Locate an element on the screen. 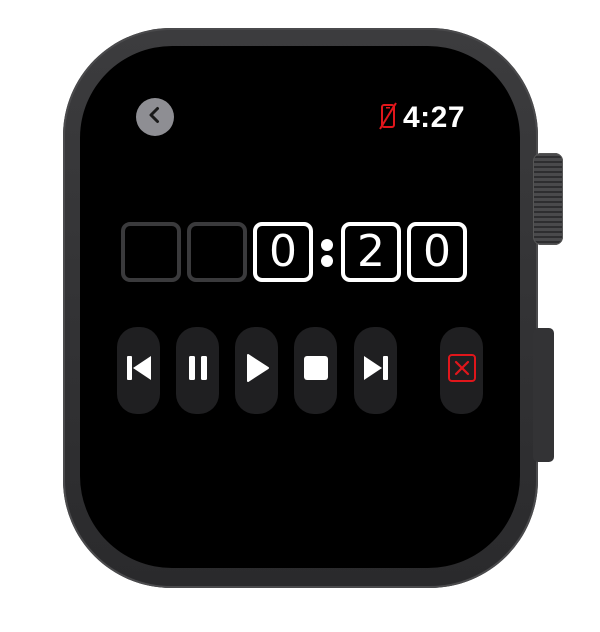 This screenshot has width=600, height=632. clock-time: 4:27 is located at coordinates (433, 117).